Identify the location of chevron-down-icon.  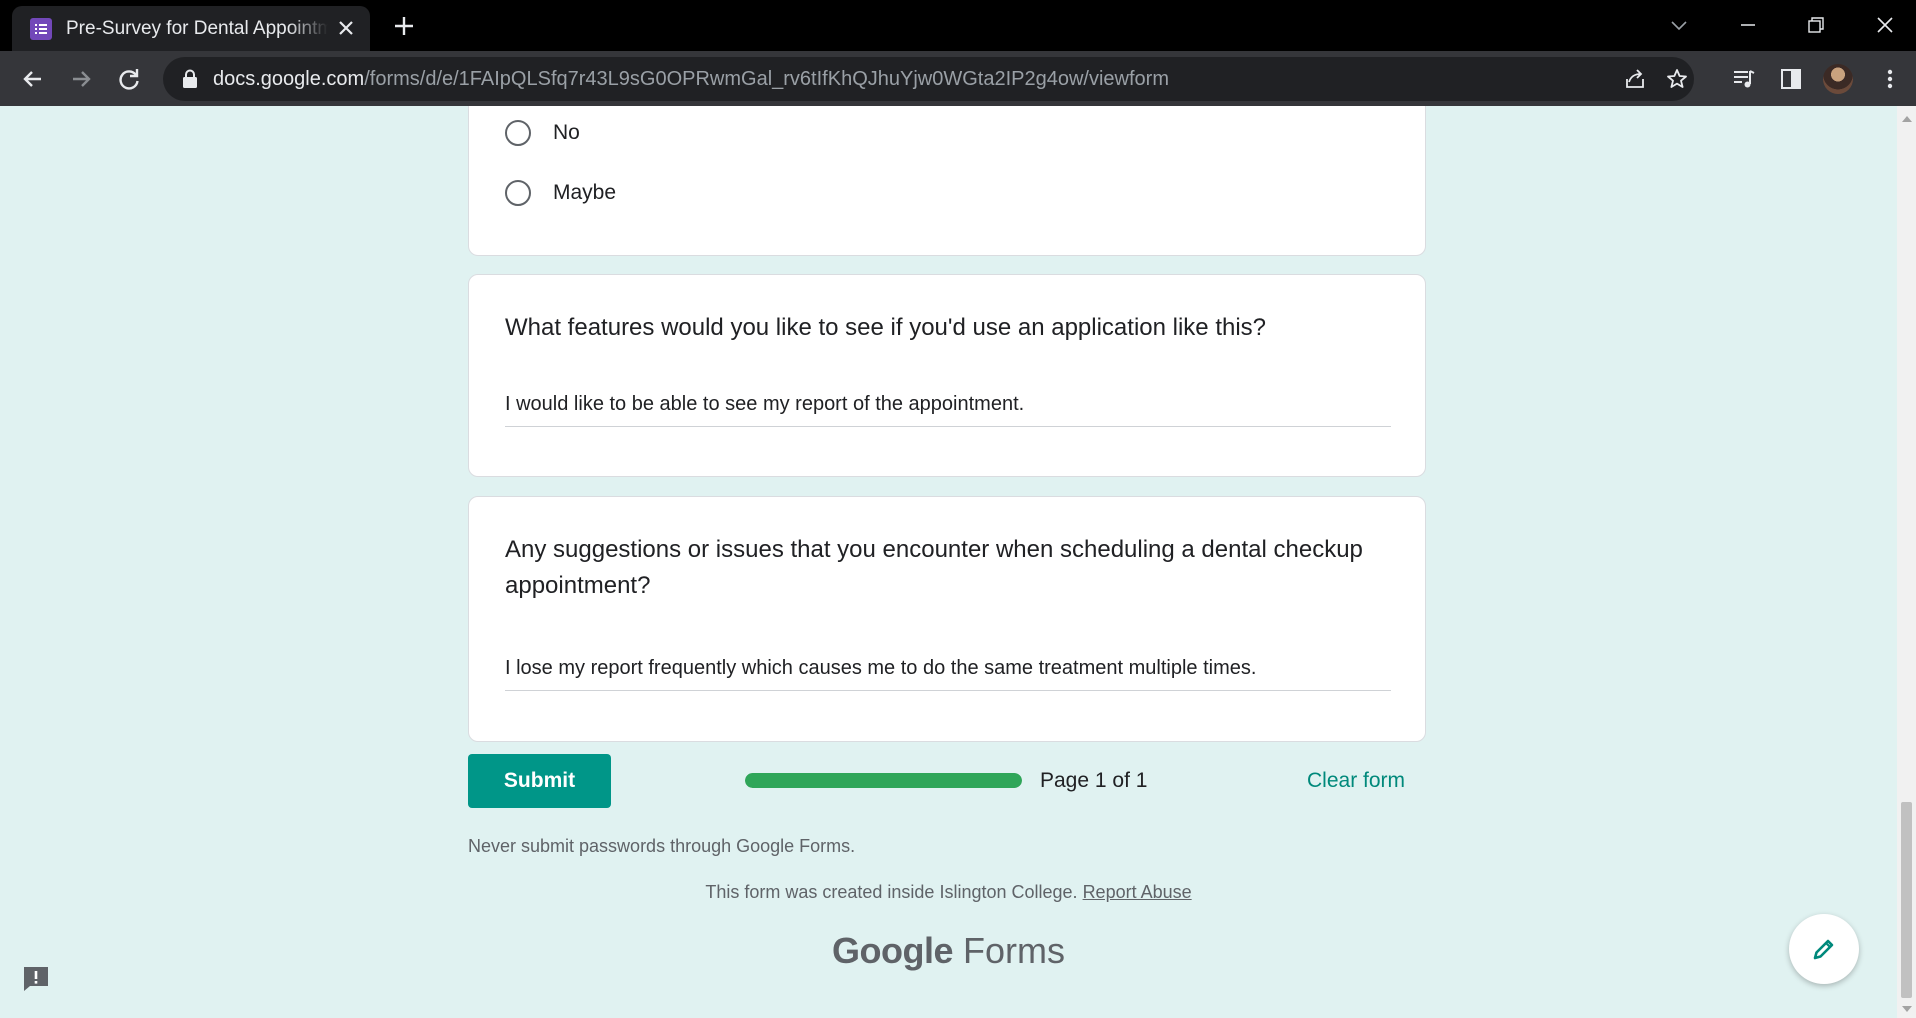
(1679, 25).